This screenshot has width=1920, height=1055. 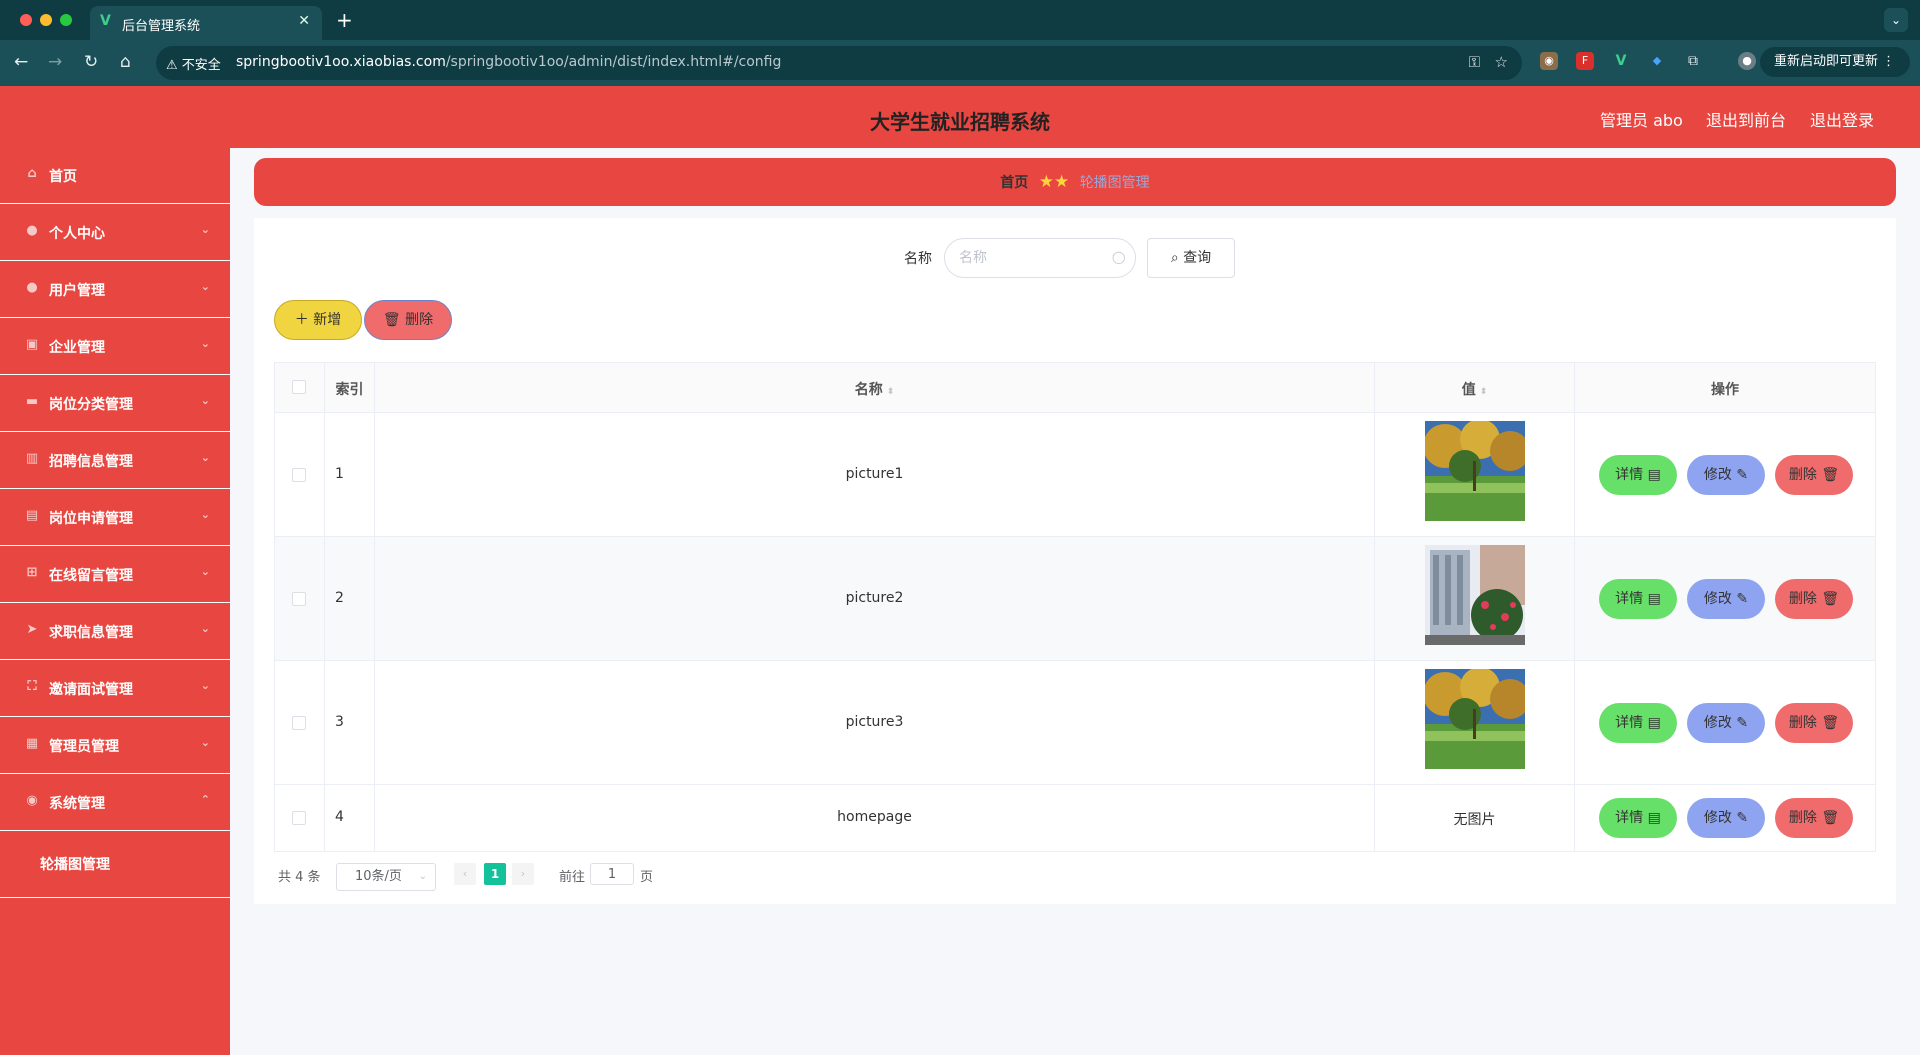 I want to click on select-all-checkbox, so click(x=299, y=387).